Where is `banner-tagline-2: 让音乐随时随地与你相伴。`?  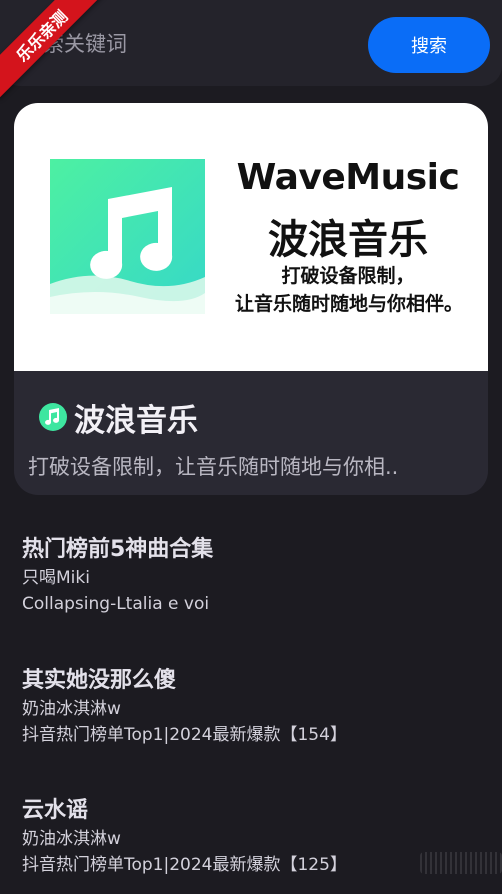
banner-tagline-2: 让音乐随时随地与你相伴。 is located at coordinates (348, 304).